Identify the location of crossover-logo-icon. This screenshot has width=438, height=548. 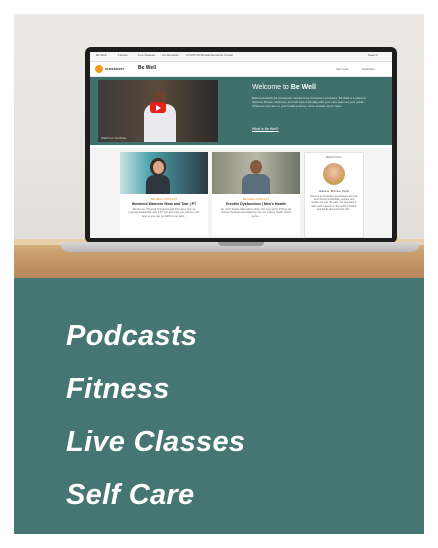
(99, 69).